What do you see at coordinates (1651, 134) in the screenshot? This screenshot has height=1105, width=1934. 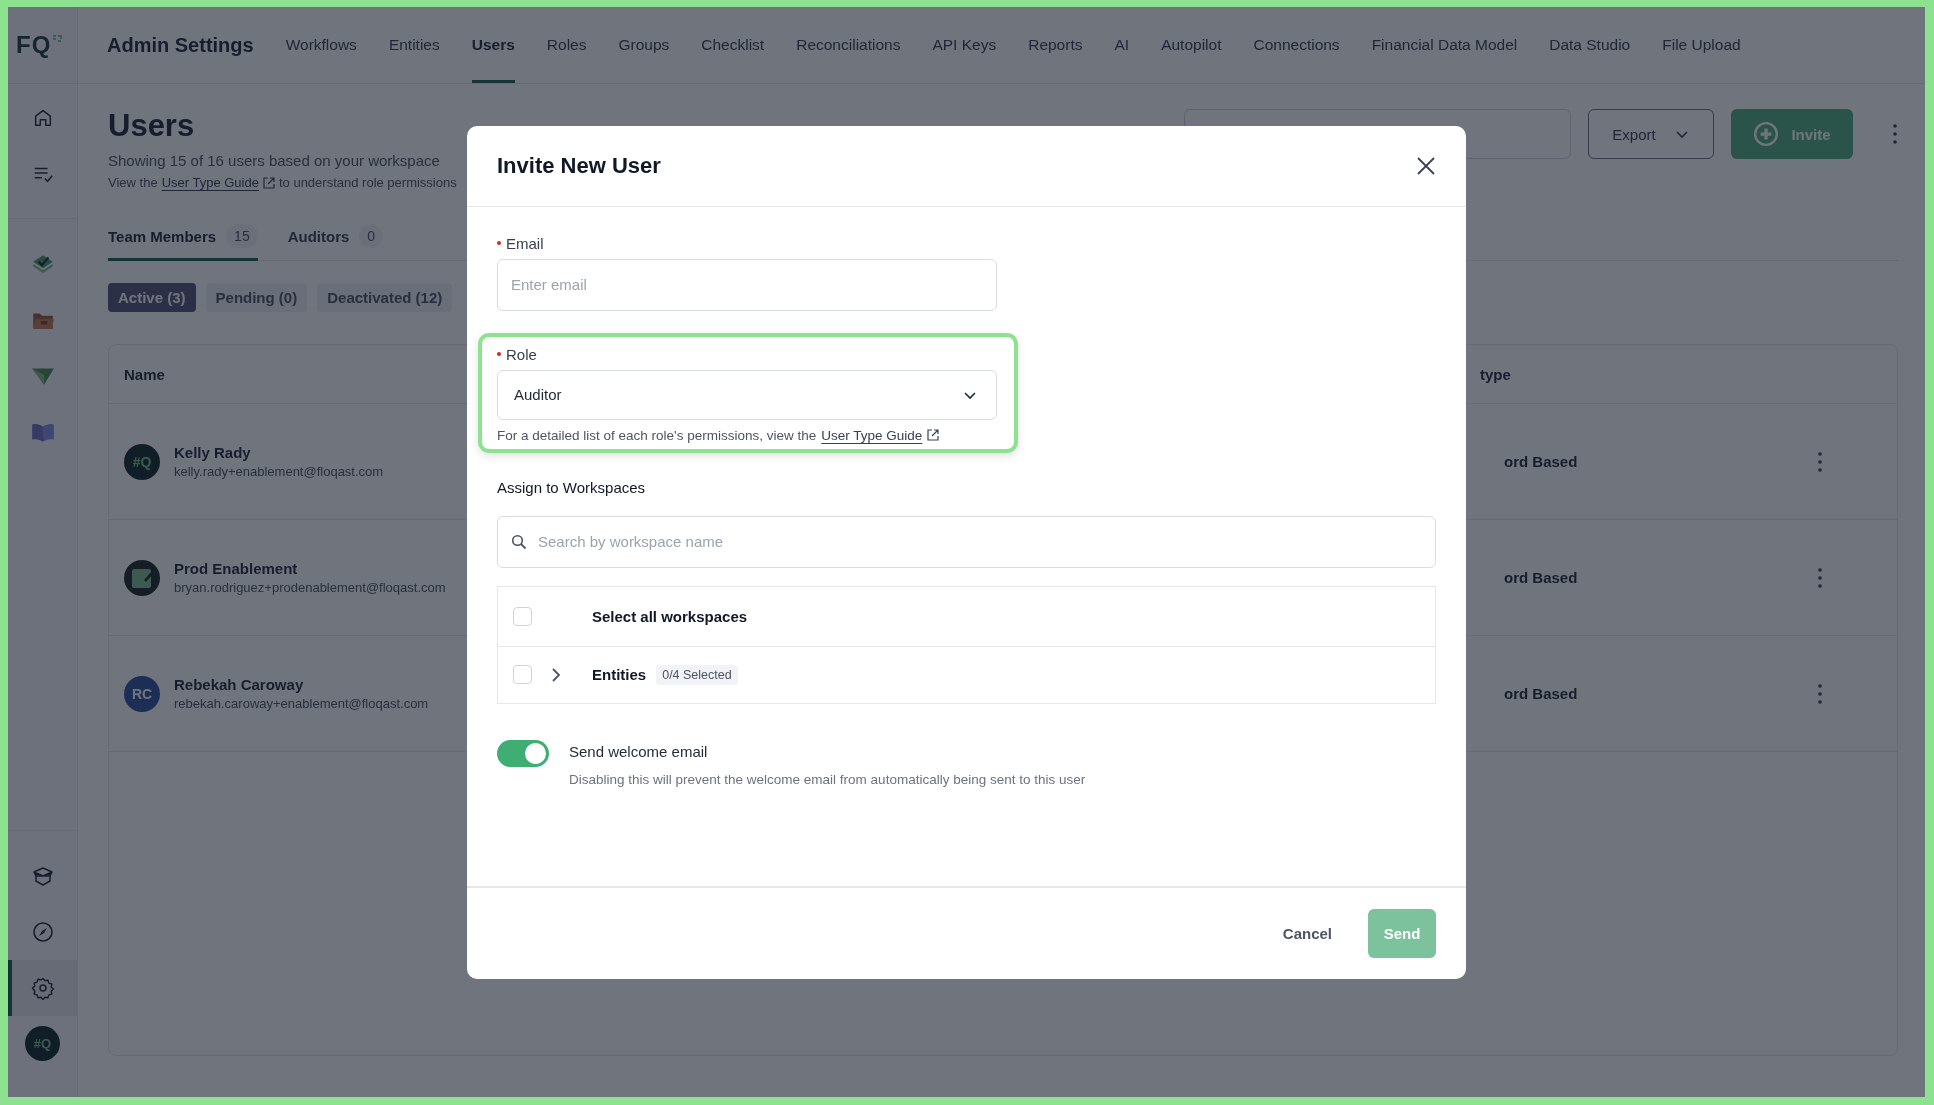 I see `export-button: Export` at bounding box center [1651, 134].